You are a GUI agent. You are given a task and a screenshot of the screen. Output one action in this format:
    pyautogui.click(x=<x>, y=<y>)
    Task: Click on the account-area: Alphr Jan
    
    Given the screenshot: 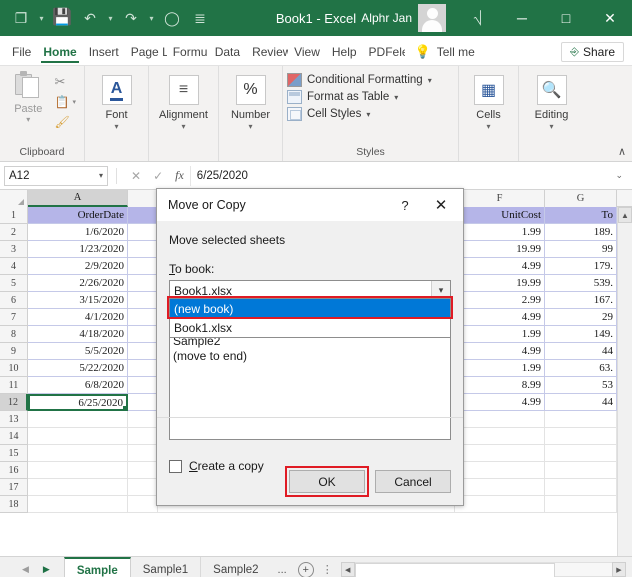 What is the action you would take?
    pyautogui.click(x=403, y=18)
    